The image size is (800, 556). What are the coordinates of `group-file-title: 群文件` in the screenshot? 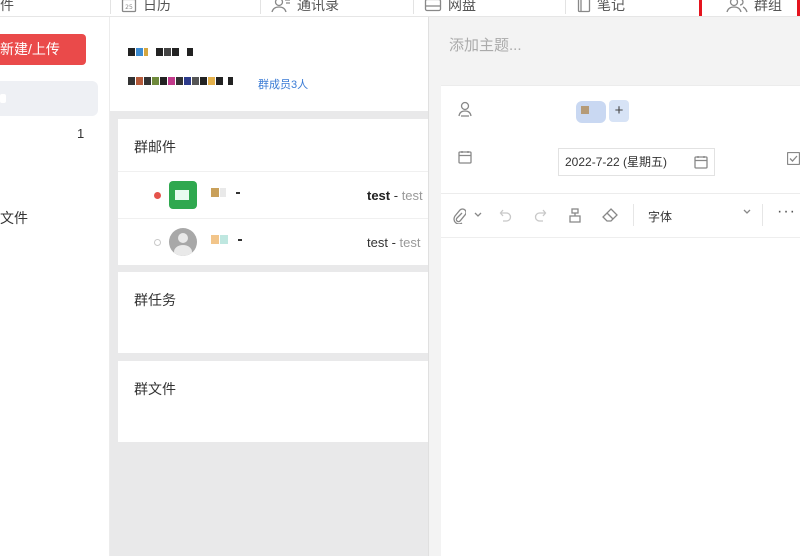 It's located at (155, 389).